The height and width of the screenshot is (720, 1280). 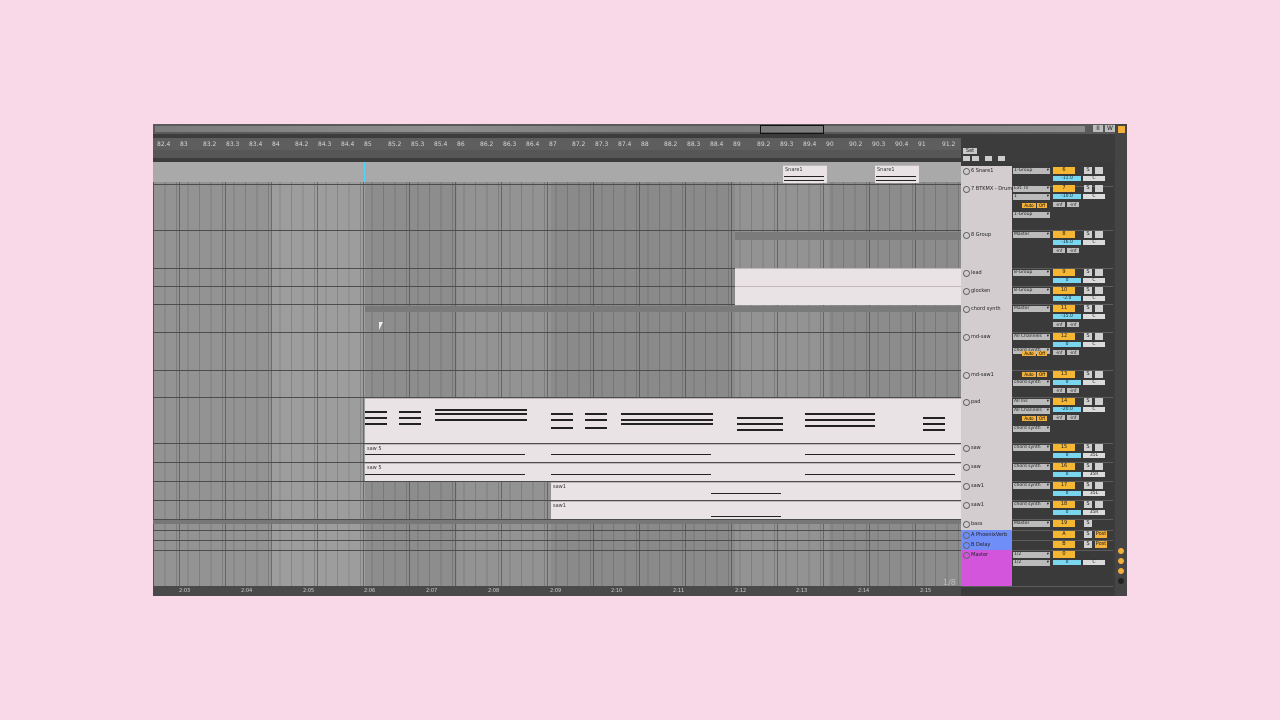 I want to click on track-activator-button: 6, so click(x=1064, y=170).